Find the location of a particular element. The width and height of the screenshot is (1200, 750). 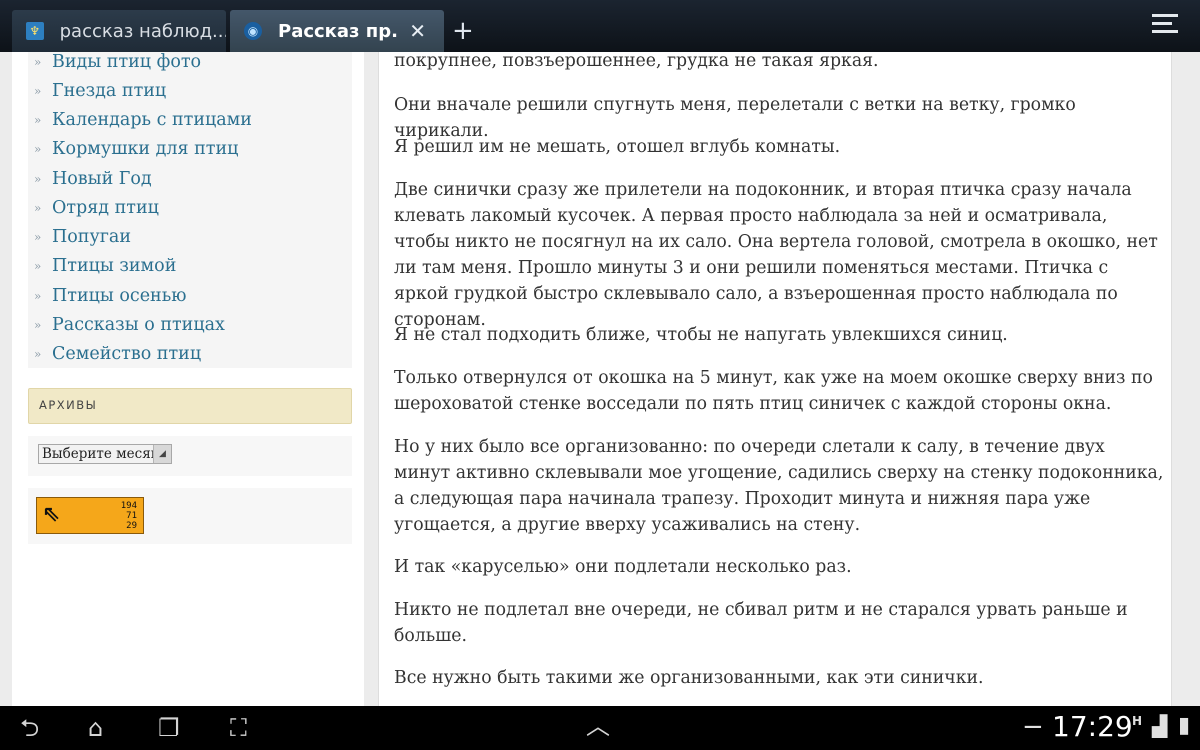

tab-active: ◉ Рассказ пр... ✕ is located at coordinates (337, 31).